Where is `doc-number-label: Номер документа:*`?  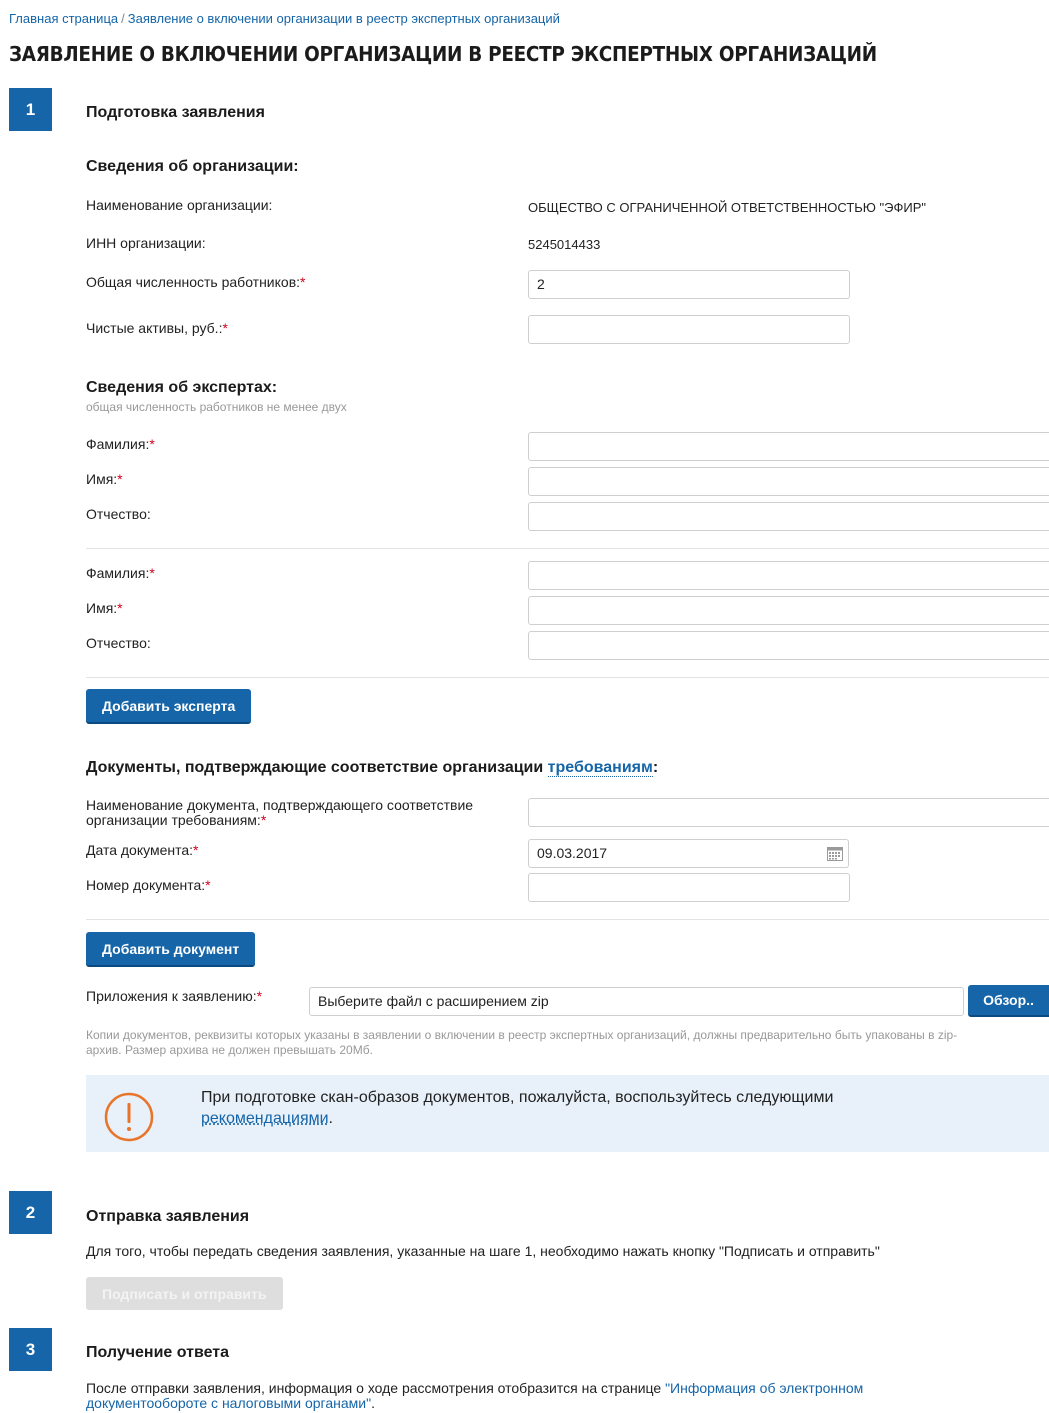 doc-number-label: Номер документа:* is located at coordinates (148, 885).